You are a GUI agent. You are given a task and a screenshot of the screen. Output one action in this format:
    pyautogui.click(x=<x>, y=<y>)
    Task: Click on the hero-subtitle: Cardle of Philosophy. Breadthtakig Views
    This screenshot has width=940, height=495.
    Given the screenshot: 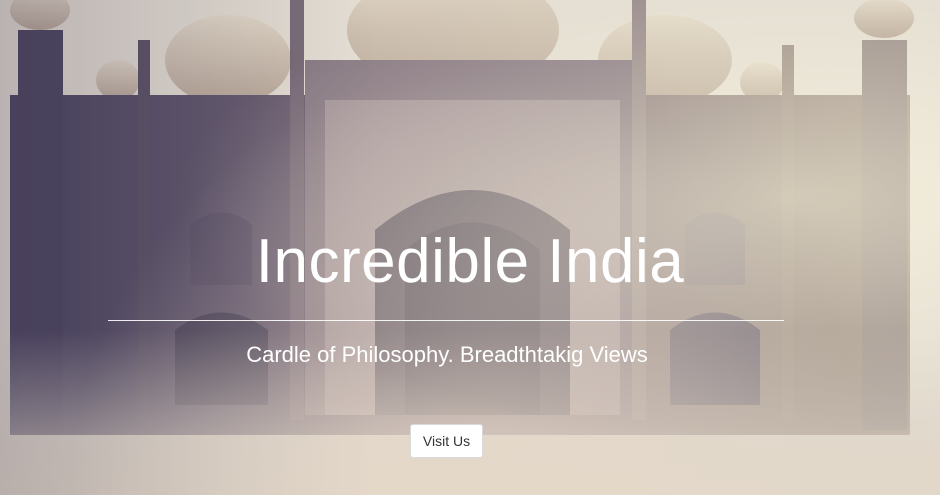 What is the action you would take?
    pyautogui.click(x=447, y=354)
    